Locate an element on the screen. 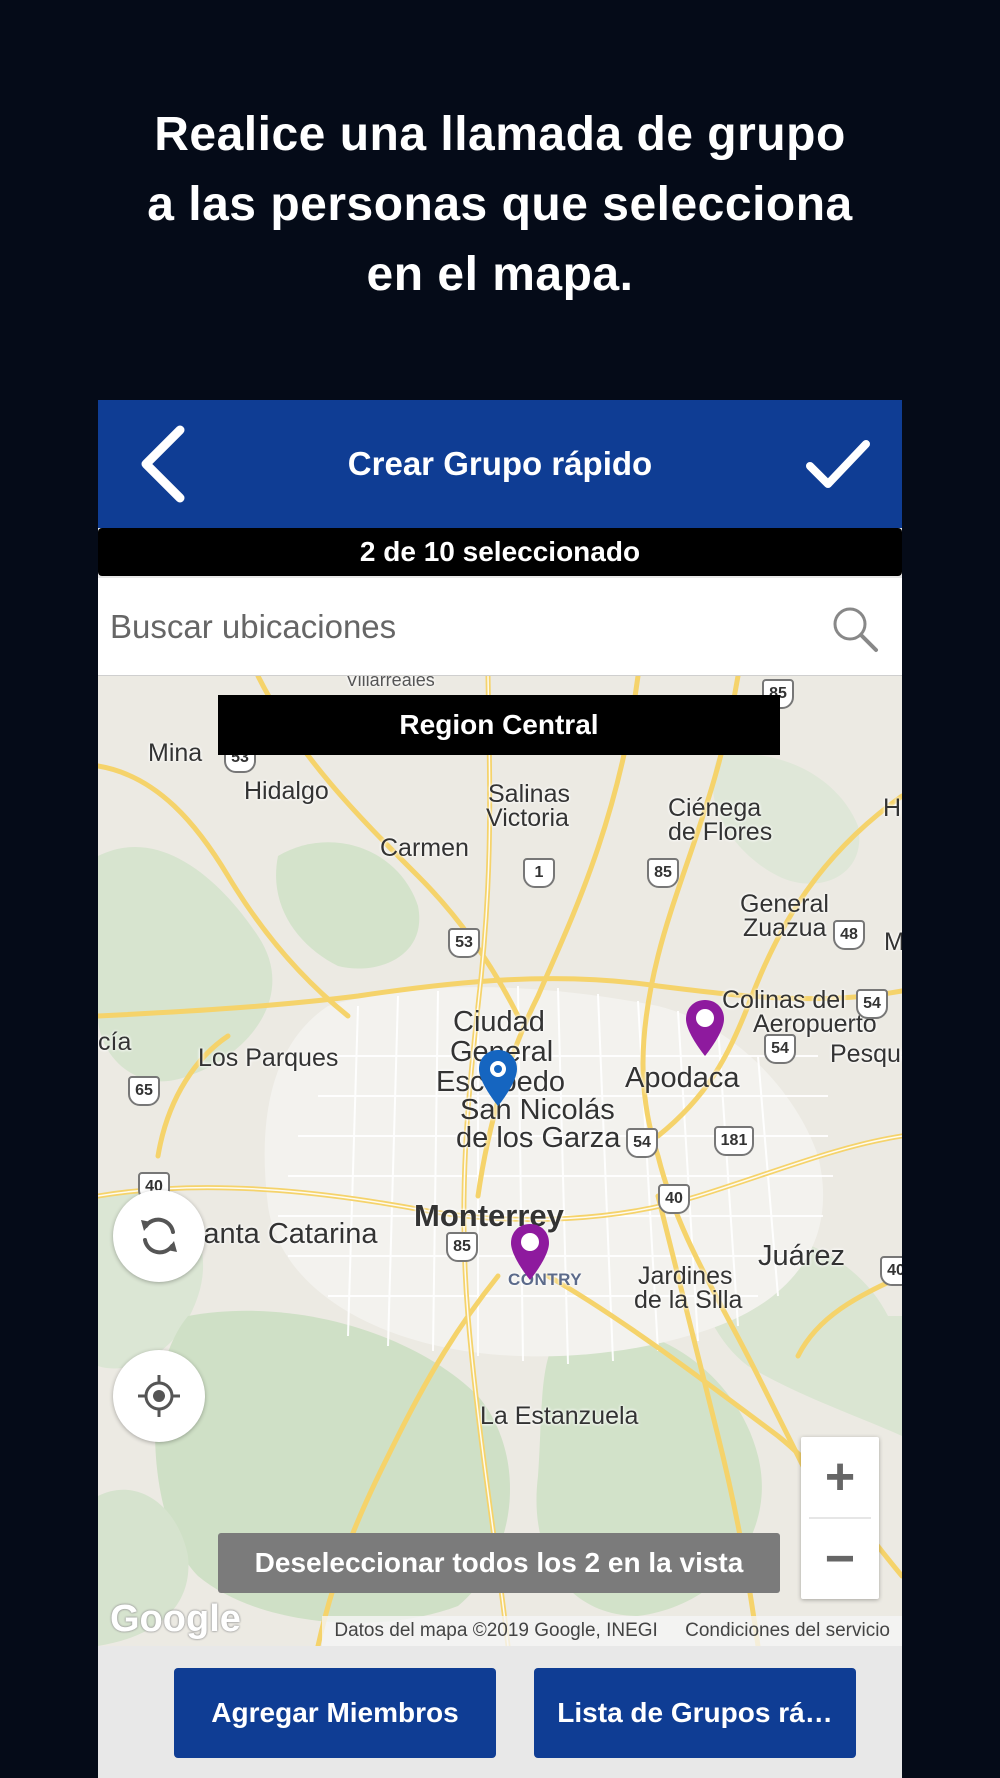 This screenshot has height=1778, width=1000. zoom-in-button: + is located at coordinates (840, 1477).